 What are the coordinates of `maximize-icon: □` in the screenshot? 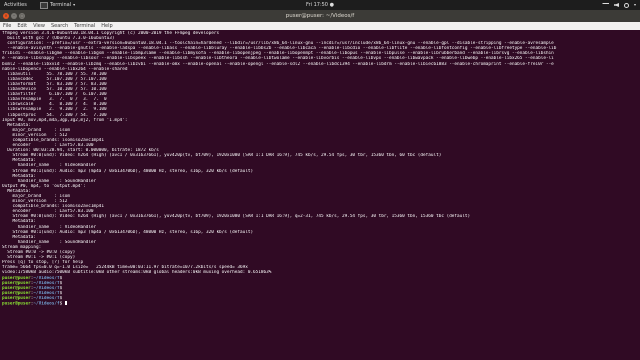 It's located at (22, 16).